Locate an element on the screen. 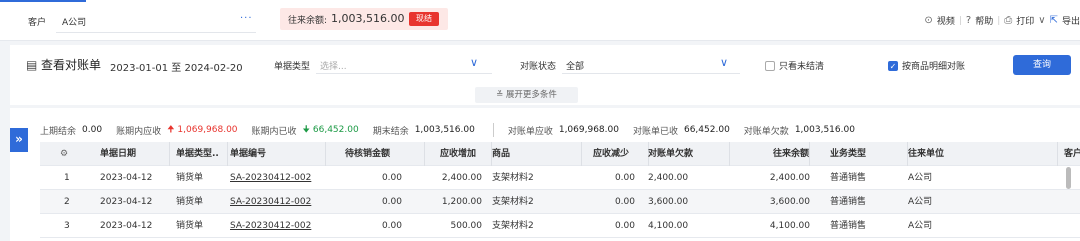 This screenshot has height=241, width=1080. checkbox-box is located at coordinates (770, 65).